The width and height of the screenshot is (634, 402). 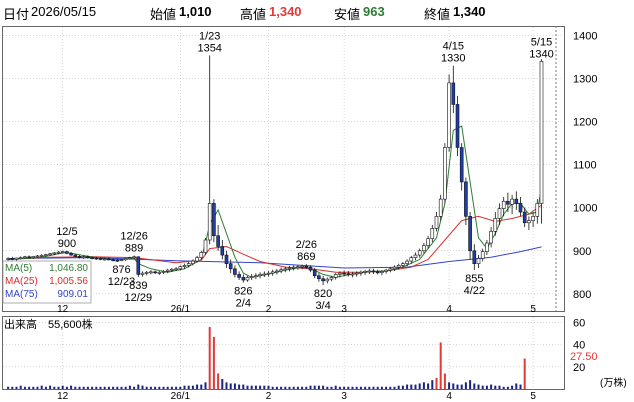 What do you see at coordinates (67, 244) in the screenshot?
I see `price-annotation: 900` at bounding box center [67, 244].